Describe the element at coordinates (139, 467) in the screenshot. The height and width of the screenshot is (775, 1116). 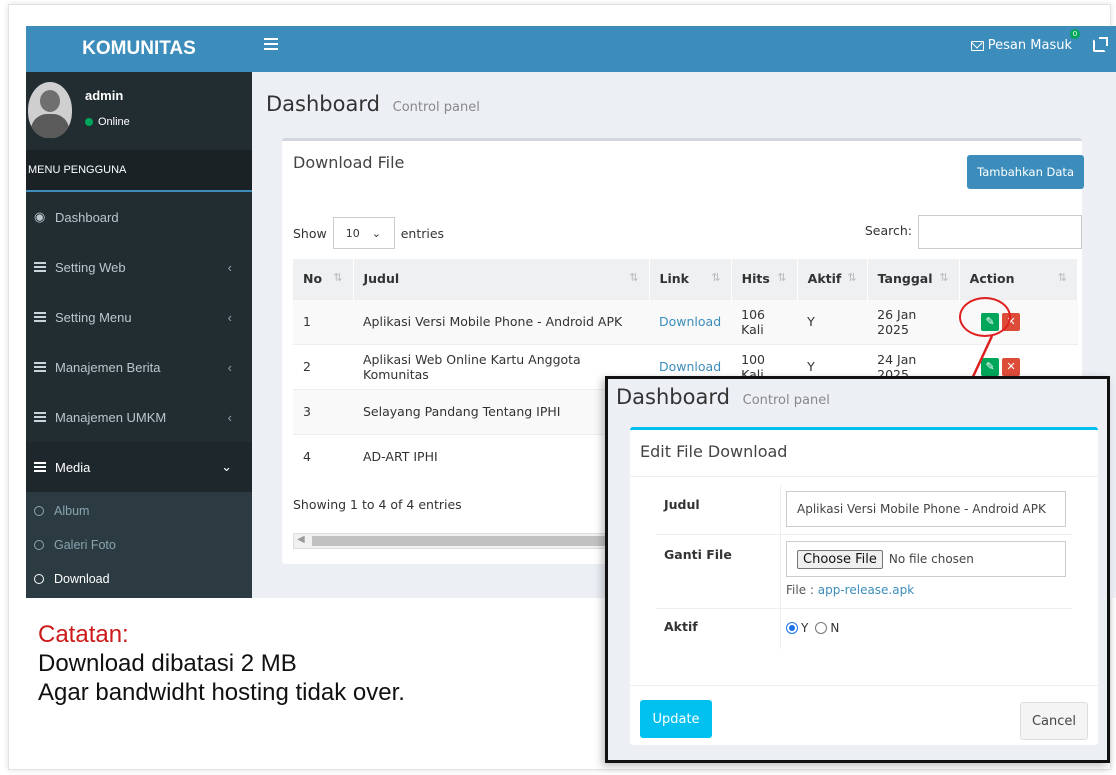
I see `sidebar-item-media: Media ⌄` at that location.